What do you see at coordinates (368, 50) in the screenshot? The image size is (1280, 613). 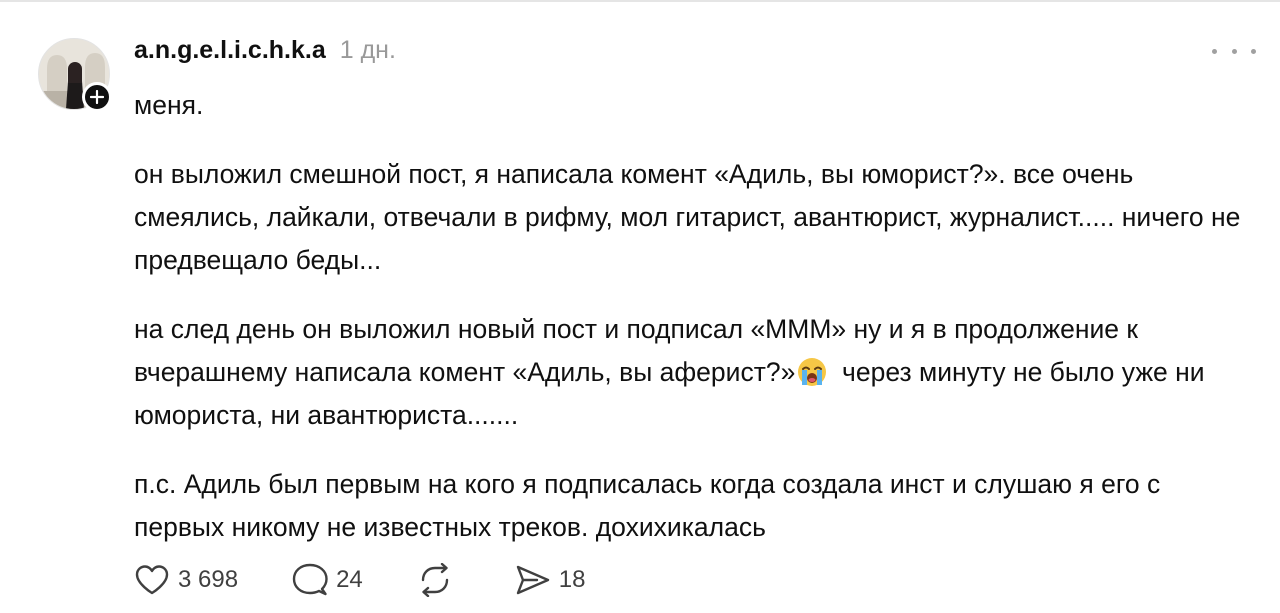 I see `post-timestamp: 1 дн.` at bounding box center [368, 50].